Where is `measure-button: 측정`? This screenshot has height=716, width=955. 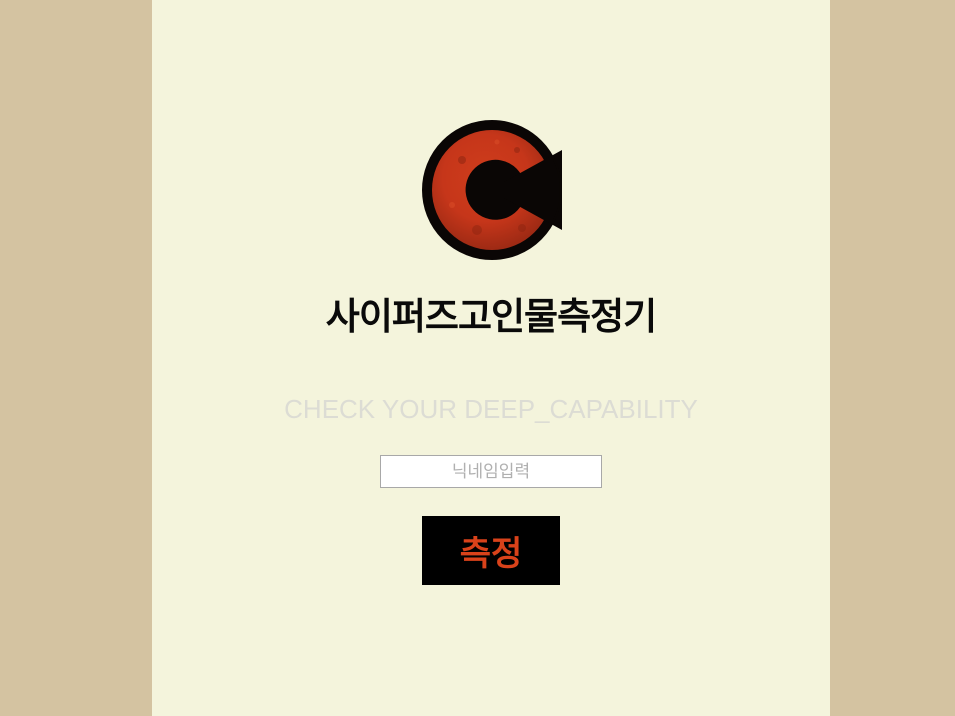
measure-button: 측정 is located at coordinates (491, 550).